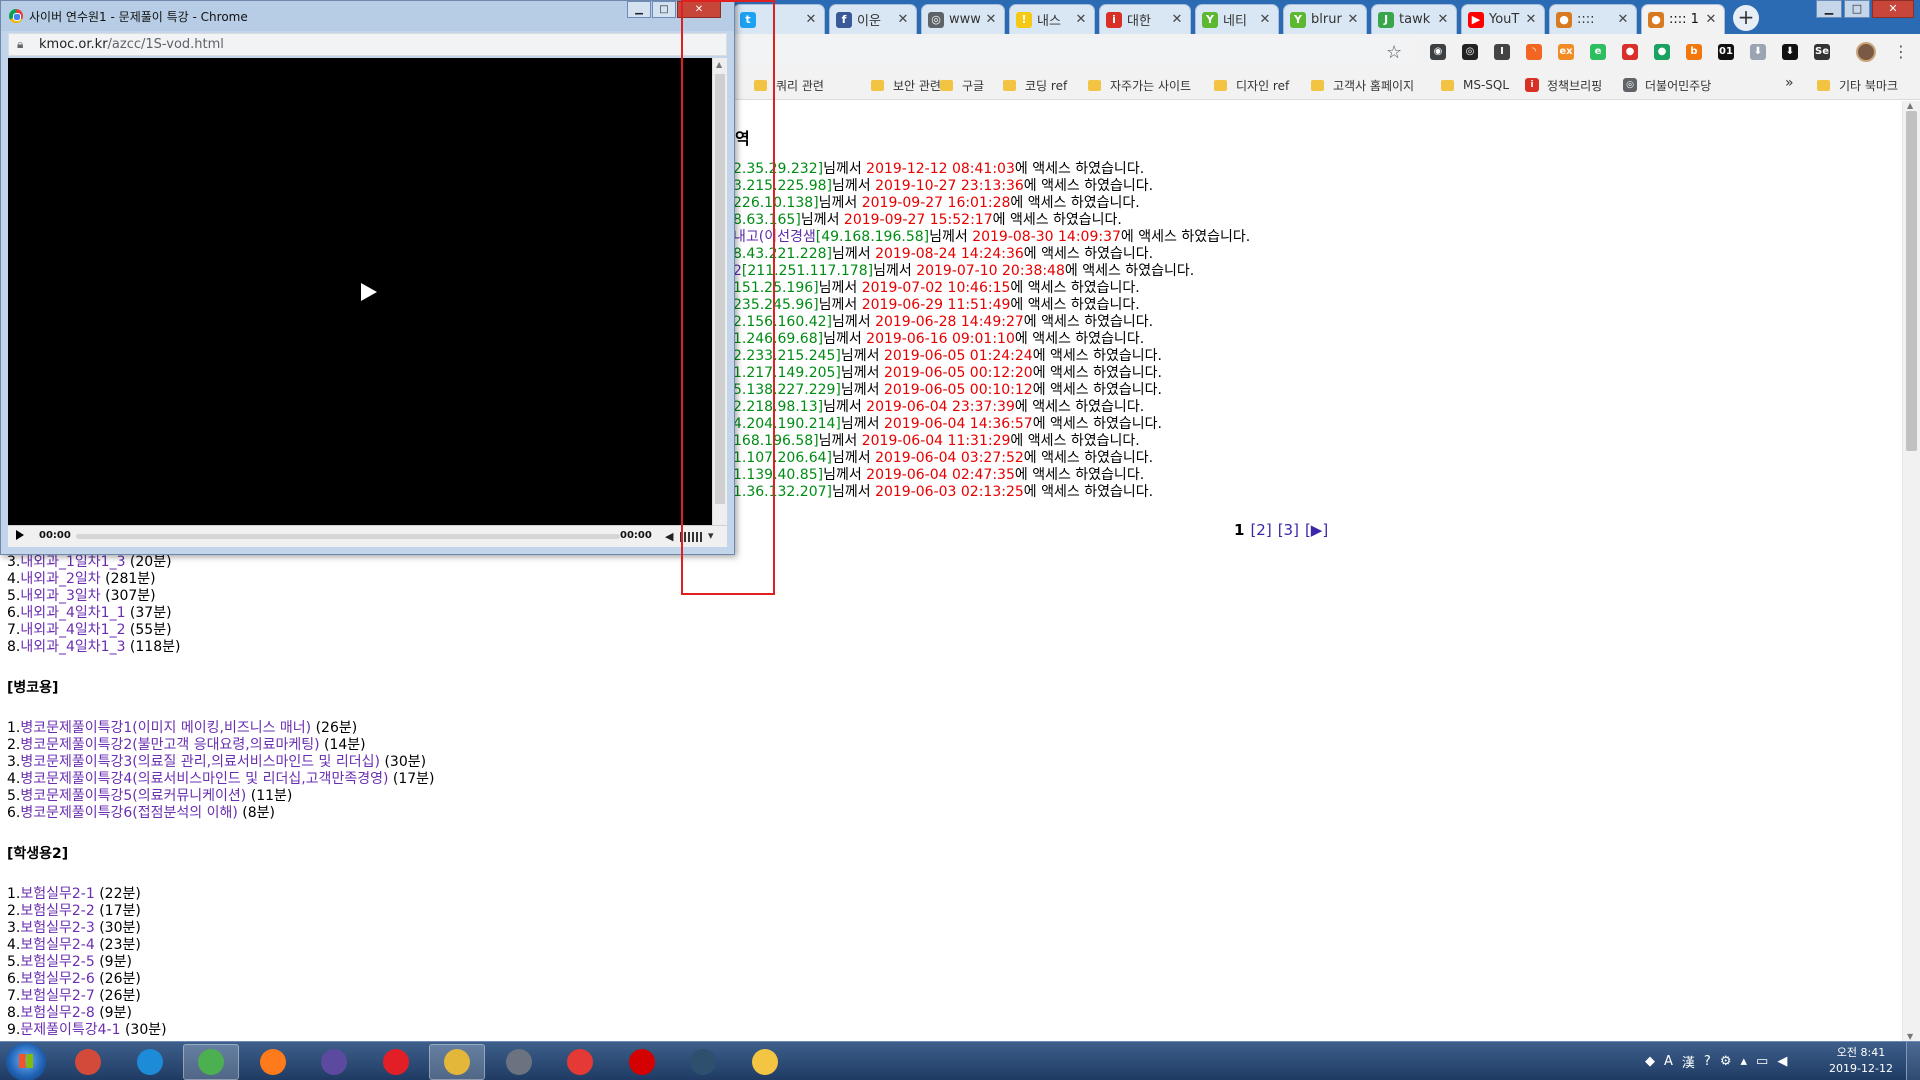  I want to click on vod-link: 보험실무2-5, so click(57, 962).